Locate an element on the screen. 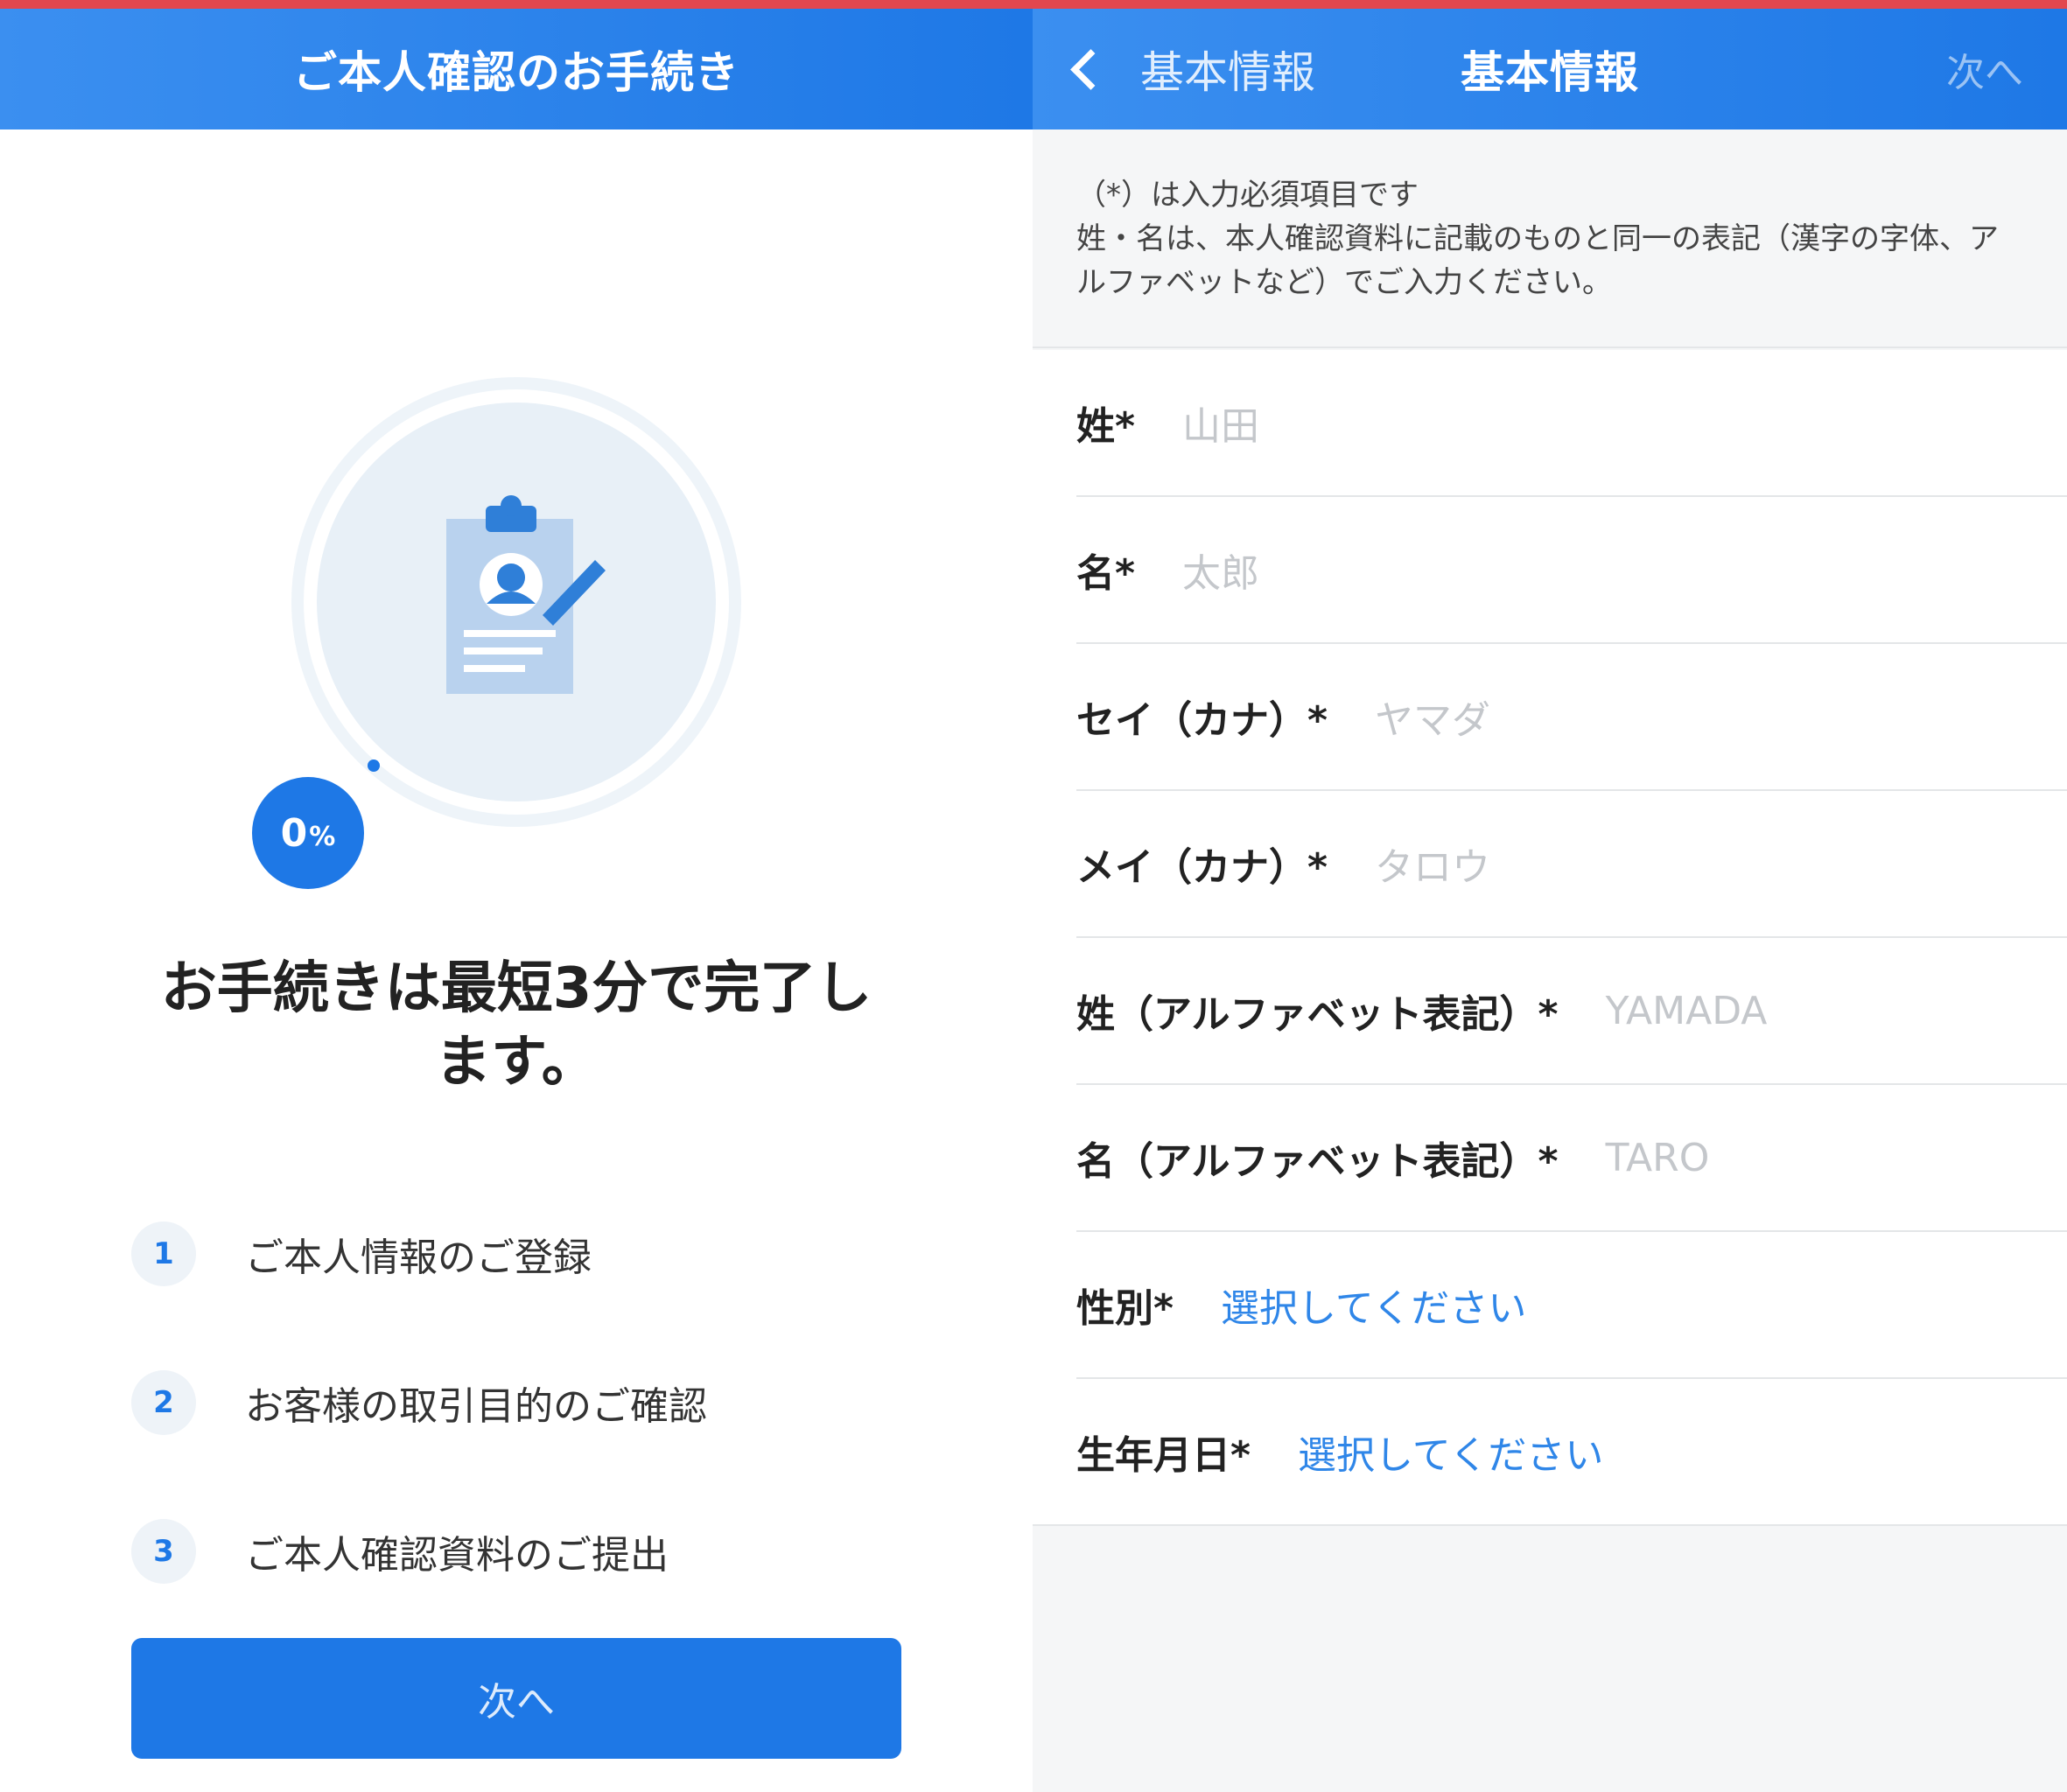 This screenshot has height=1792, width=2067. note-line-3: ルファベットなど）でご入力ください。 is located at coordinates (1344, 282).